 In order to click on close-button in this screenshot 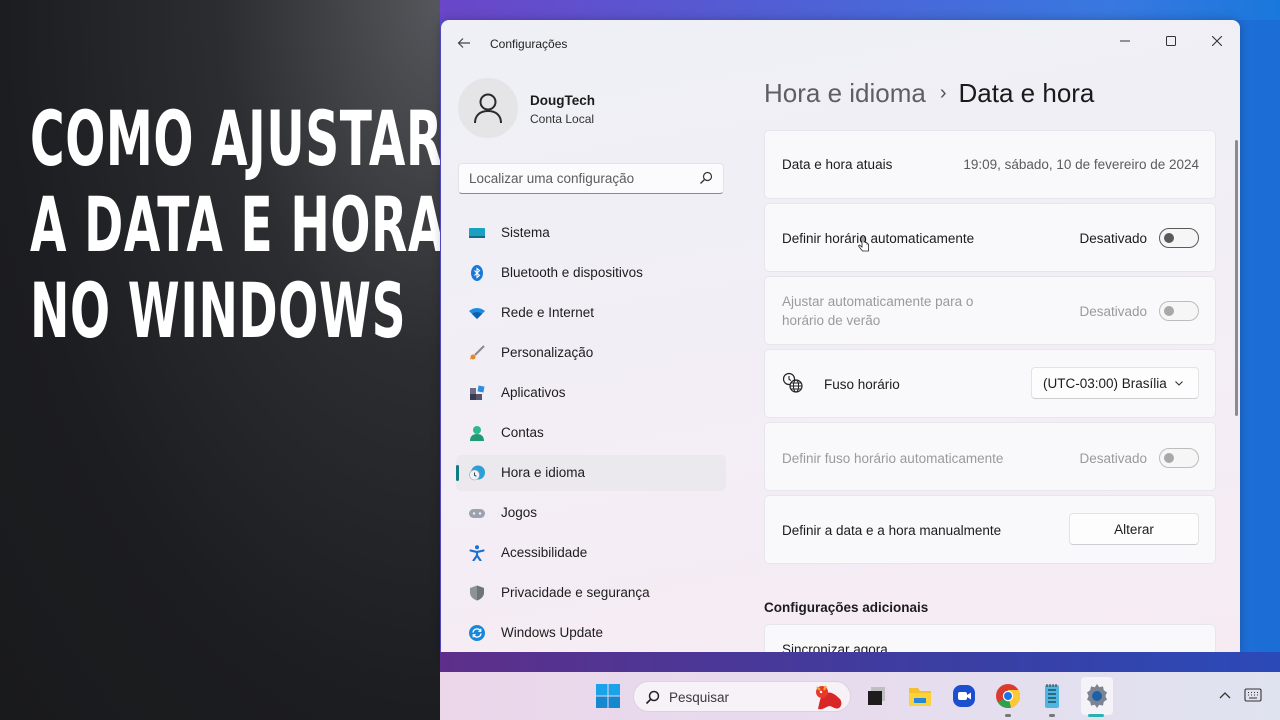, I will do `click(1217, 41)`.